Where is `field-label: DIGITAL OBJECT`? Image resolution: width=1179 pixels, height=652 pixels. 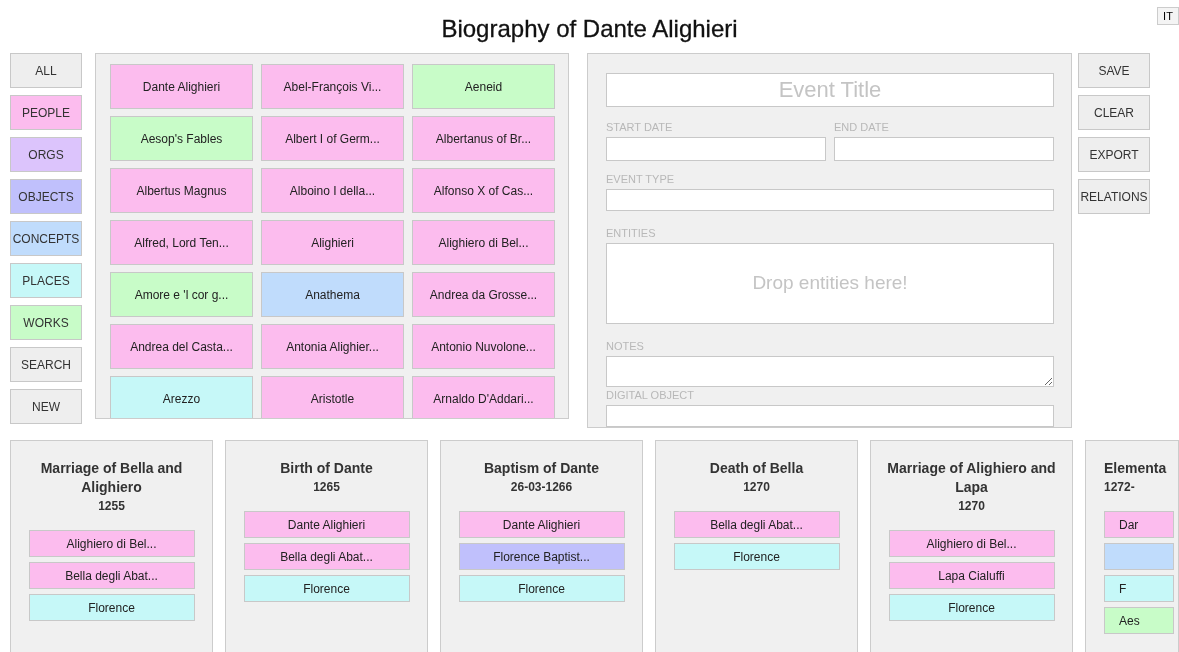
field-label: DIGITAL OBJECT is located at coordinates (650, 395).